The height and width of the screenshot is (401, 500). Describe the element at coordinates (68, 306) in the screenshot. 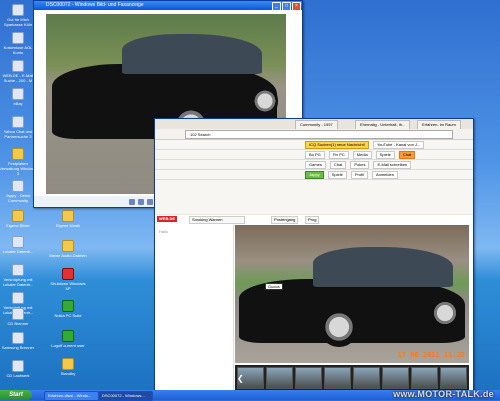

I see `phone-icon` at that location.